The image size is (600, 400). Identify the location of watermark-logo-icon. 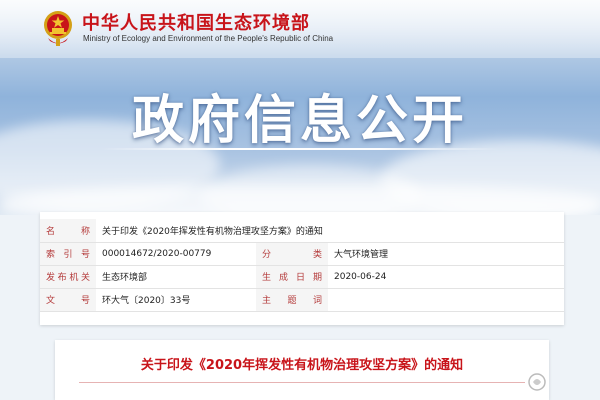
(537, 382).